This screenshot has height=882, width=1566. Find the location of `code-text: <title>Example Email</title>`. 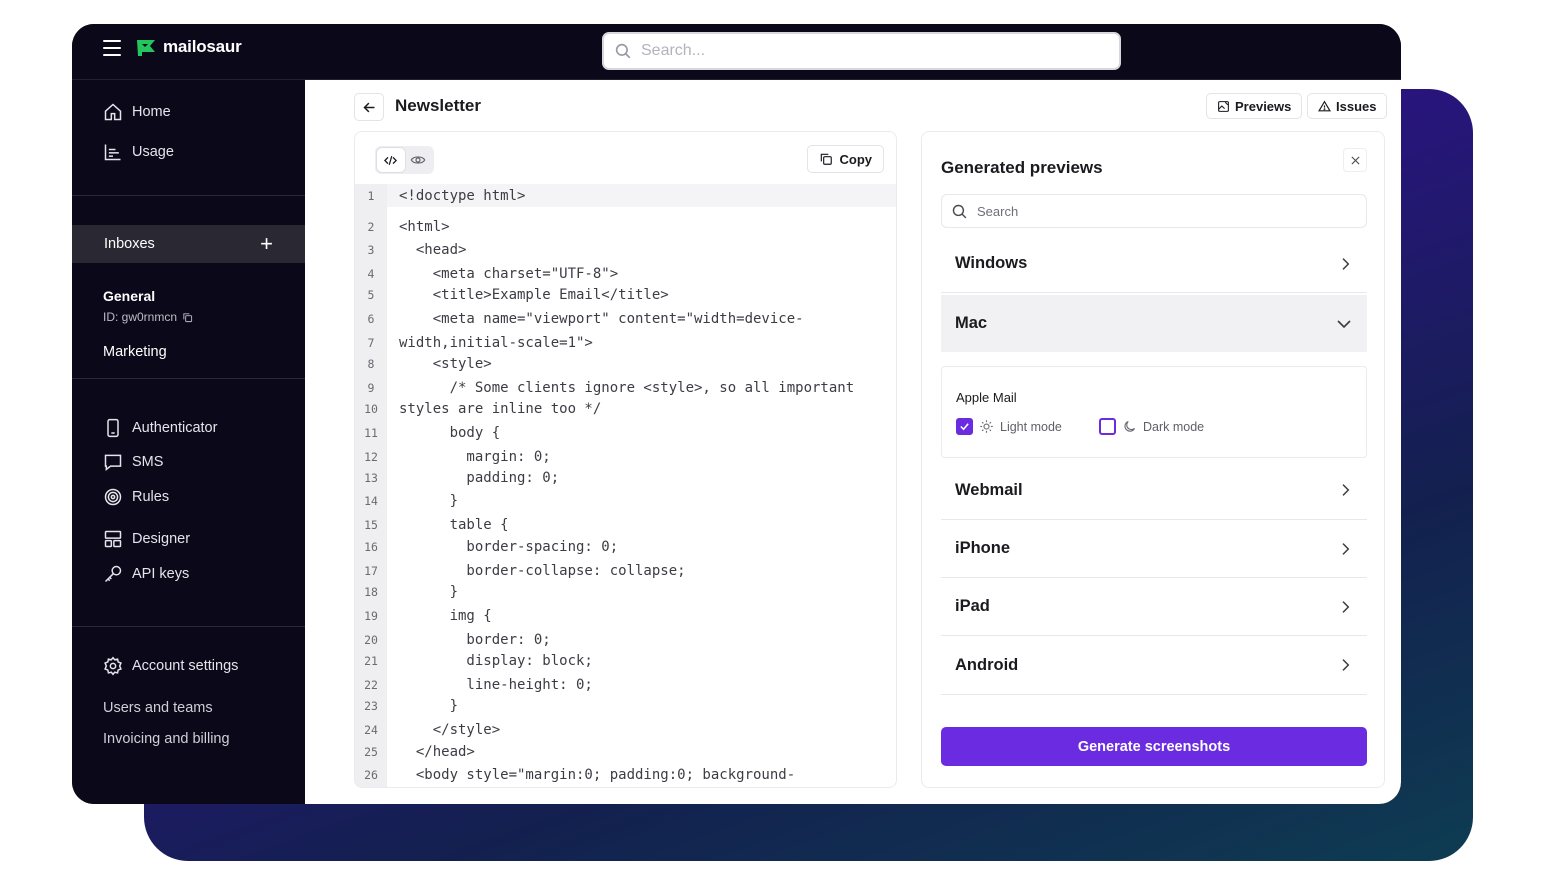

code-text: <title>Example Email</title> is located at coordinates (534, 294).